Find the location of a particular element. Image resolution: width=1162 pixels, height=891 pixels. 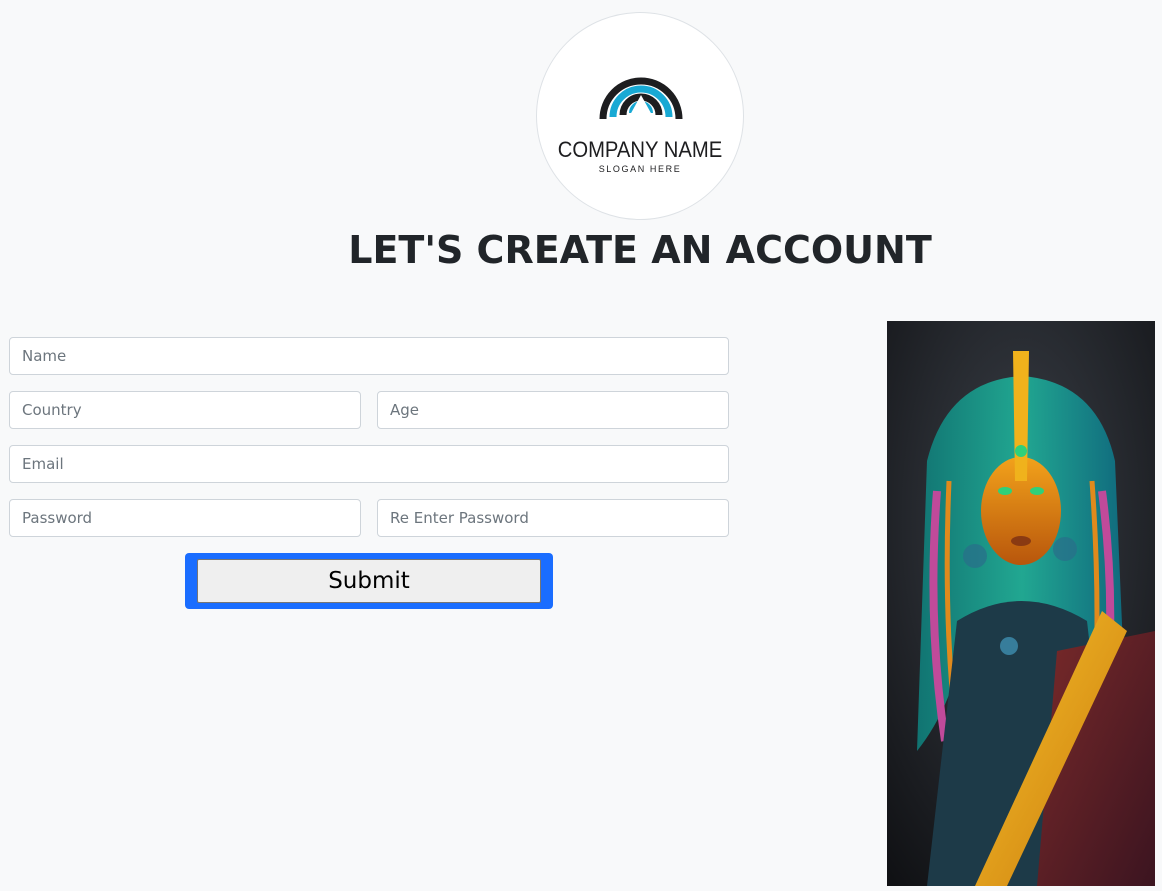

country-input is located at coordinates (185, 410).